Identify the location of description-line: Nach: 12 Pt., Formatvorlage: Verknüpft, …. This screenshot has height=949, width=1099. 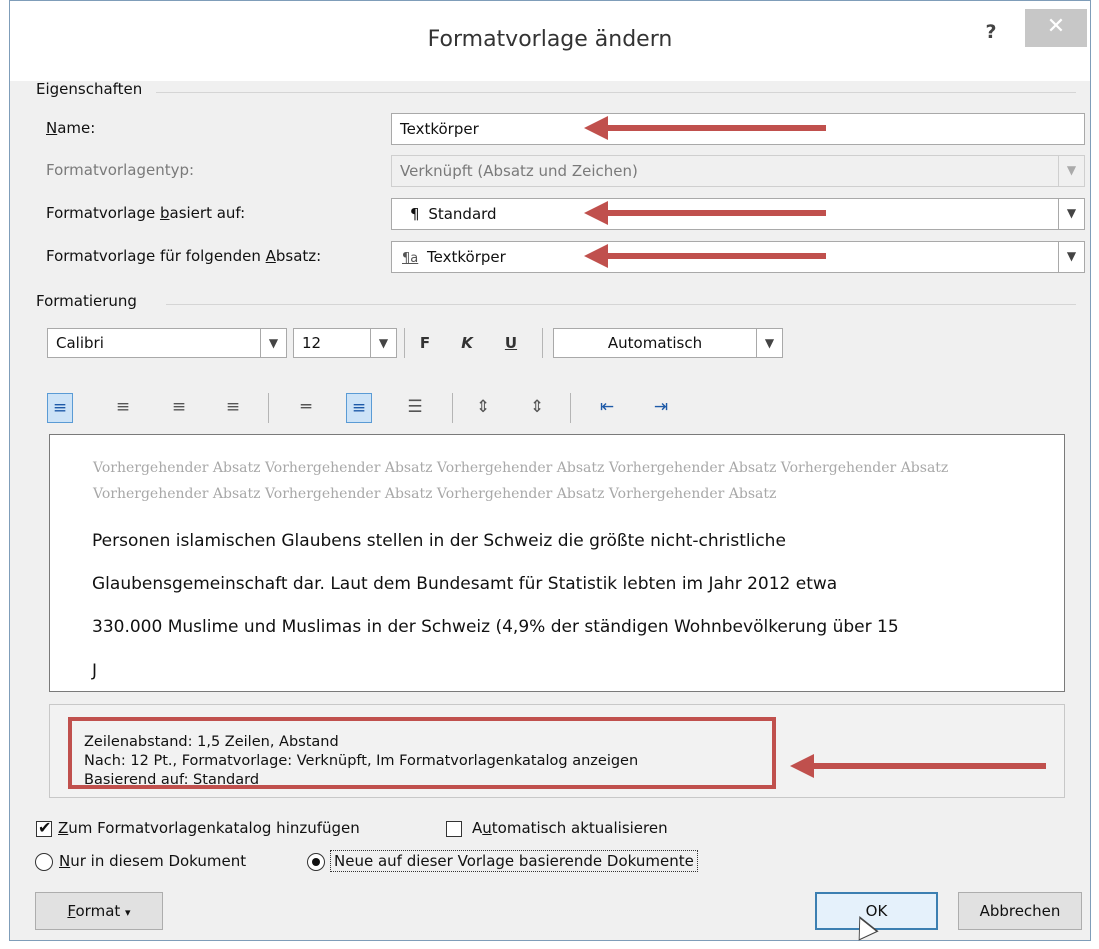
(361, 761).